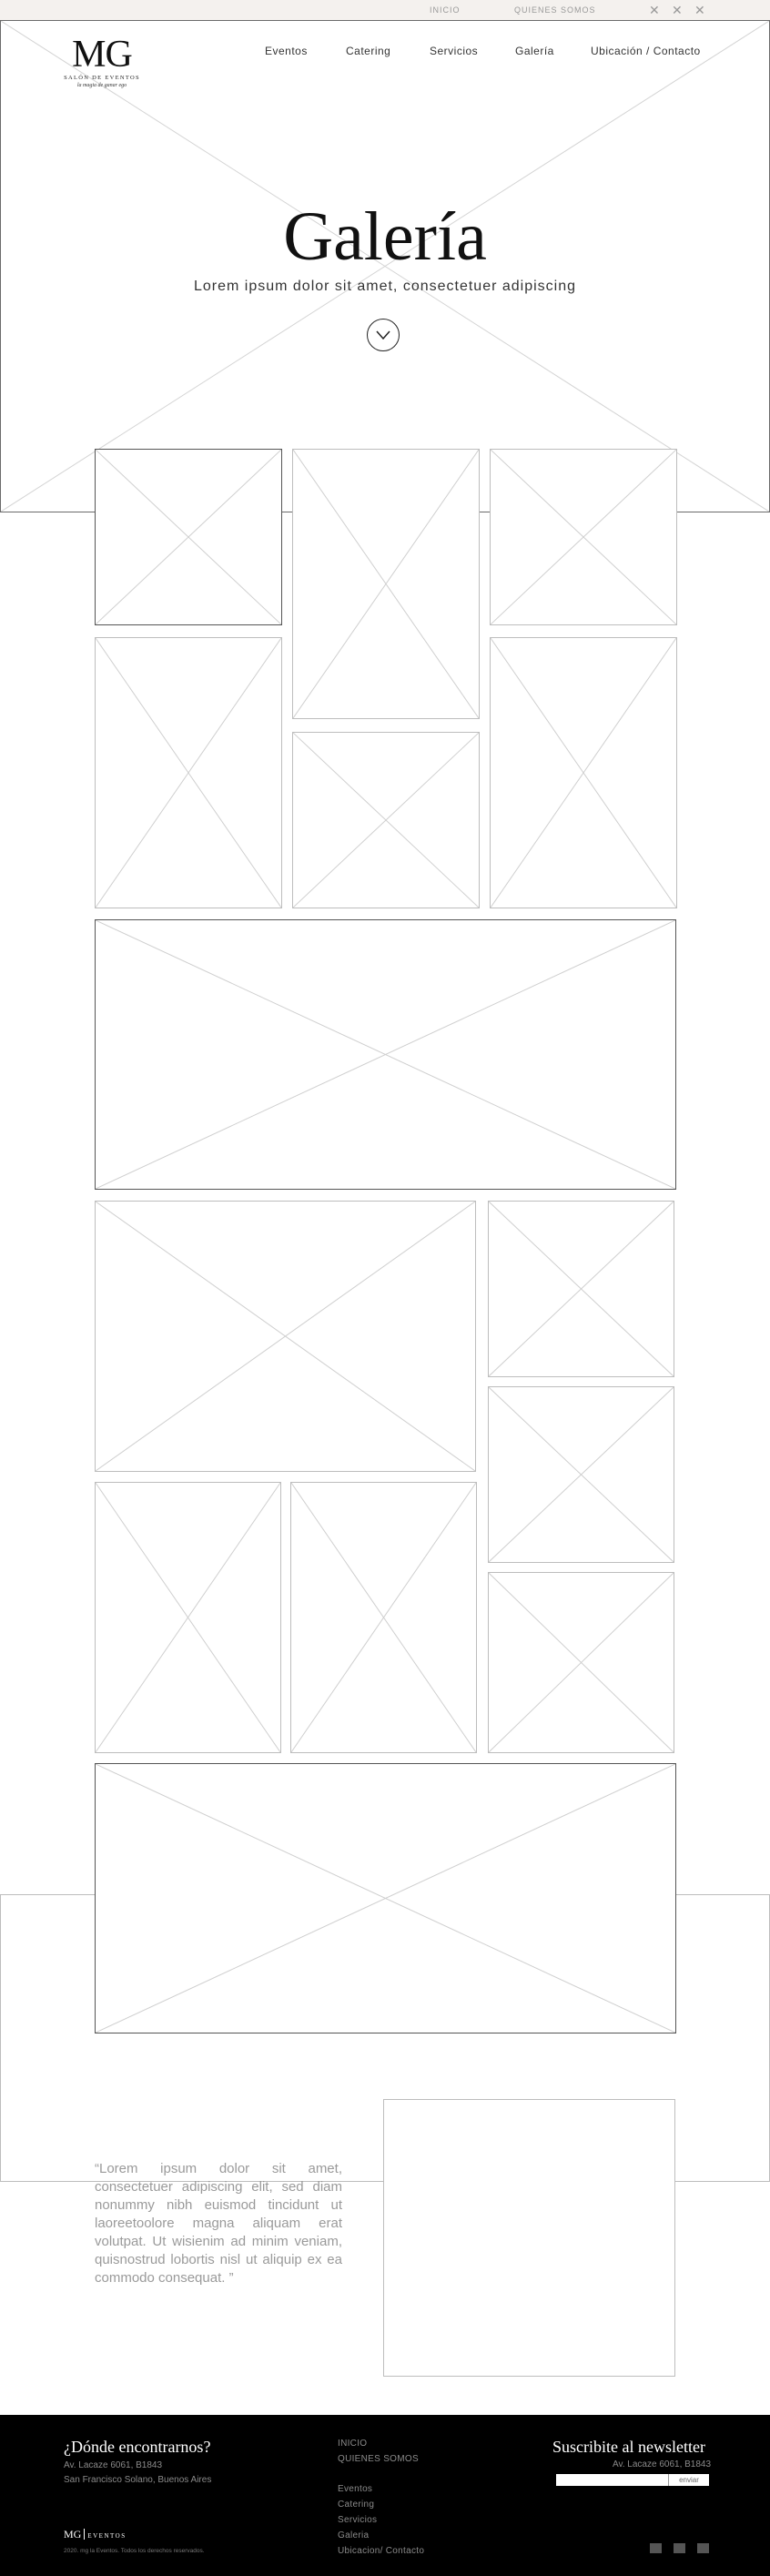  What do you see at coordinates (612, 2480) in the screenshot?
I see `newsletter-email-input` at bounding box center [612, 2480].